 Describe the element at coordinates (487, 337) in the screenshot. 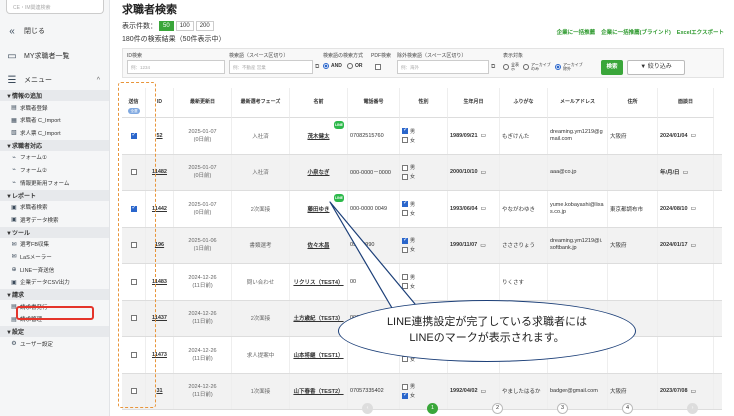

I see `callout-line-2: LINEのマークが表示されます。` at that location.